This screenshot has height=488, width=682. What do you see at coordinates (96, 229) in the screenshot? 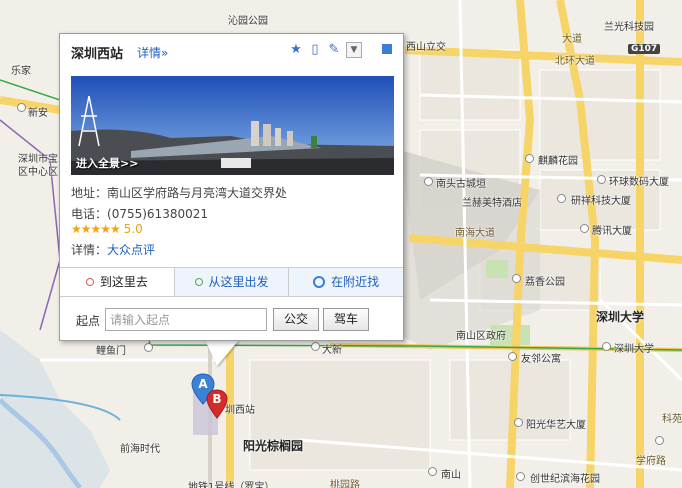
I see `rating-stars: ★★★★★` at bounding box center [96, 229].